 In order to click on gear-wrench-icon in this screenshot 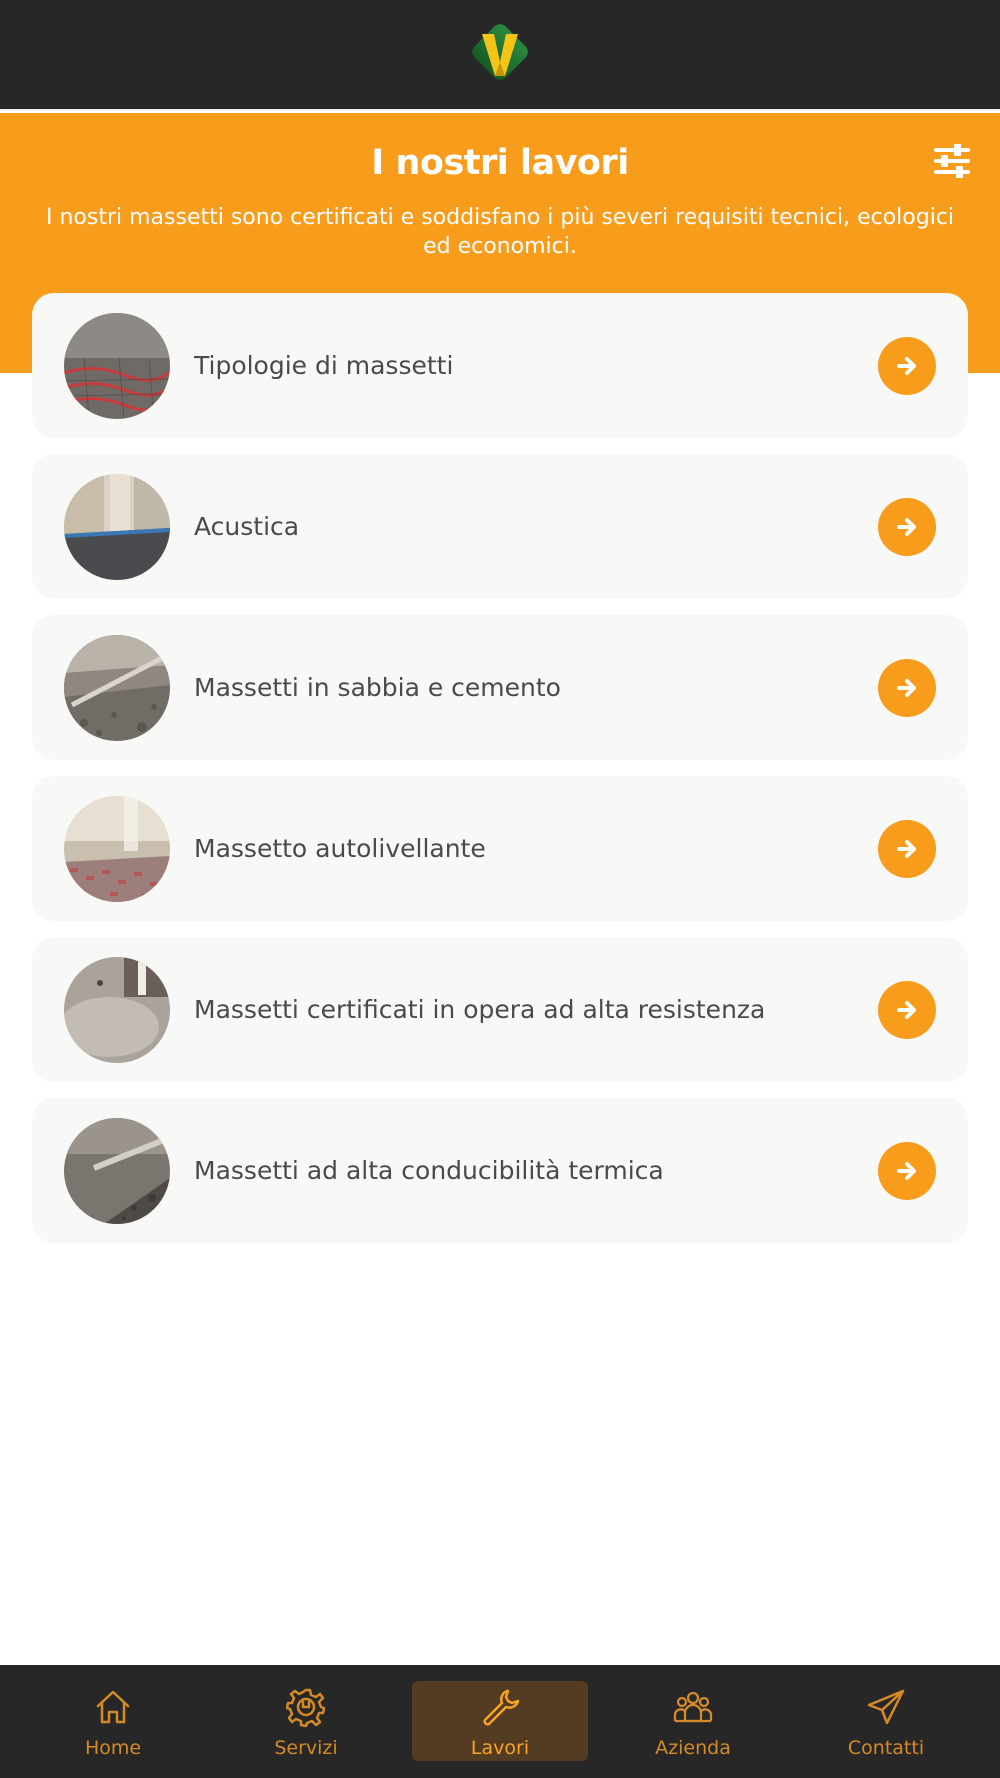, I will do `click(306, 1707)`.